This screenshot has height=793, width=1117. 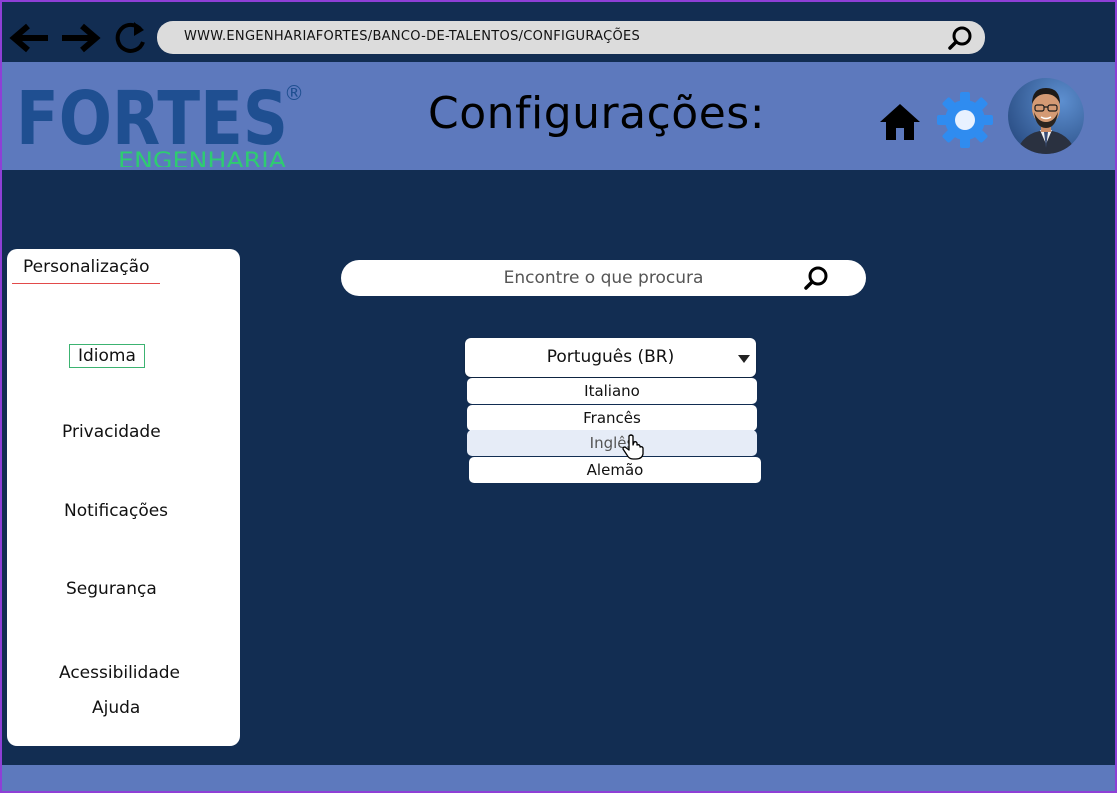 I want to click on sidebar-title: Personalização, so click(x=86, y=267).